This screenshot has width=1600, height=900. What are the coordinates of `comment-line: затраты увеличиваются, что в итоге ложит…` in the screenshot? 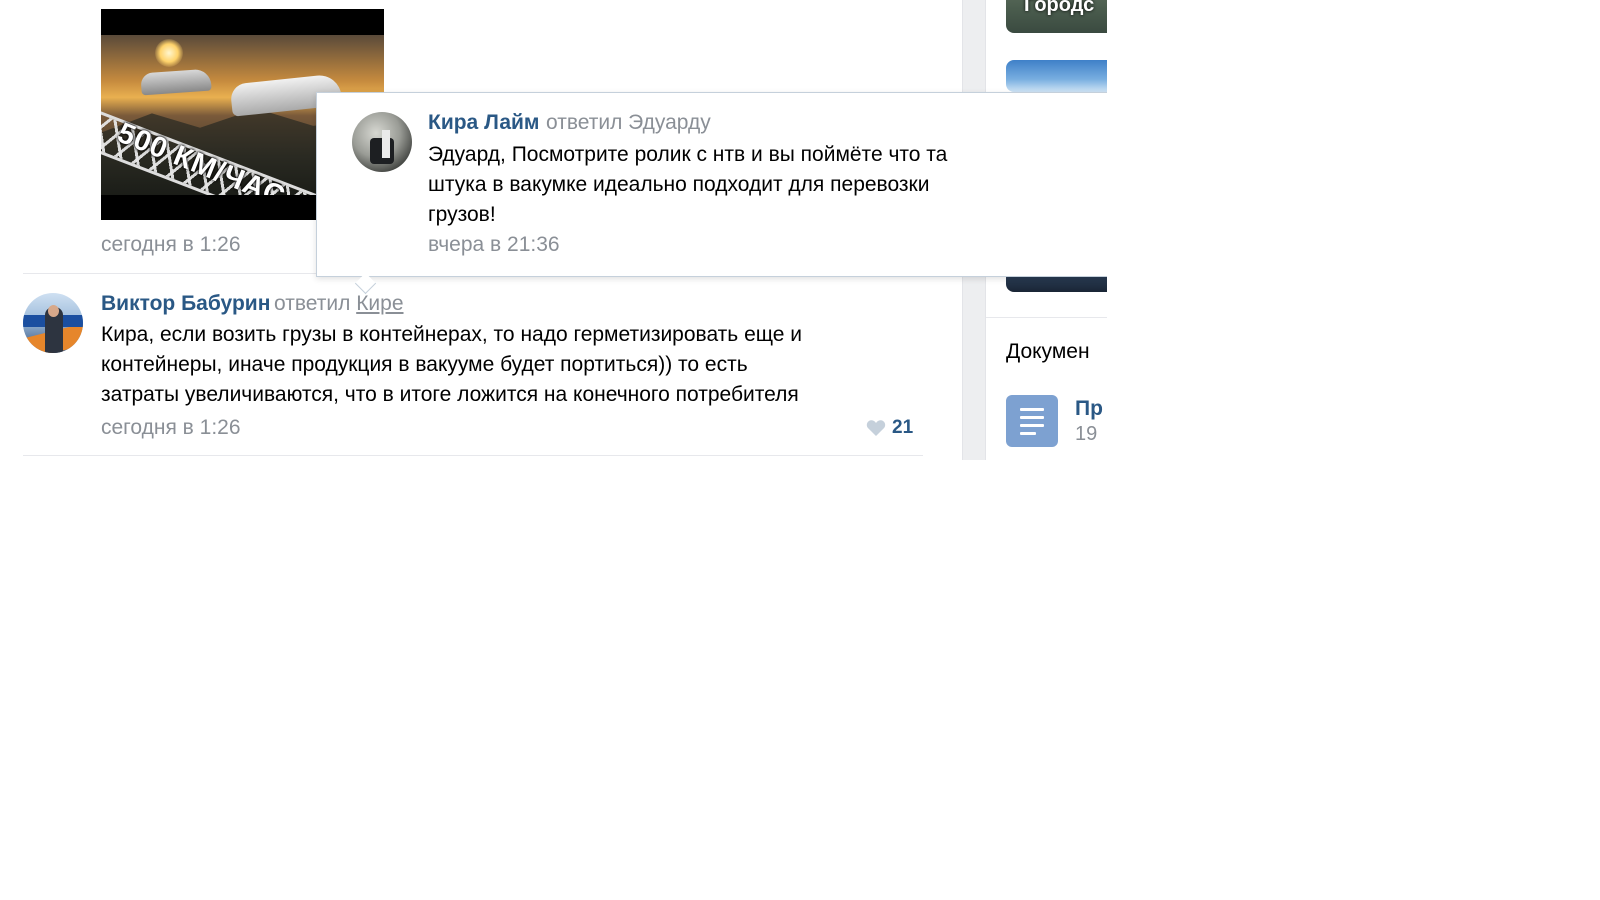 It's located at (450, 394).